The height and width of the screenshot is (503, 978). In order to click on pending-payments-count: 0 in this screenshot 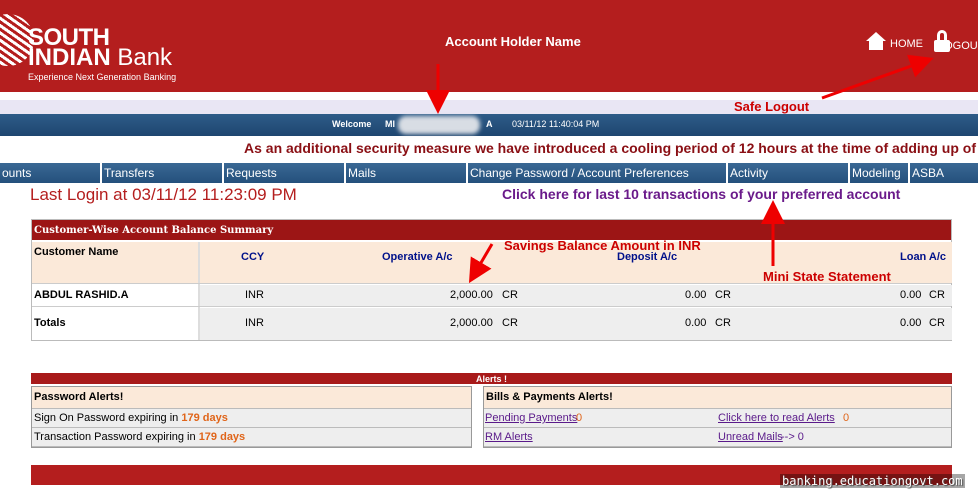, I will do `click(579, 418)`.